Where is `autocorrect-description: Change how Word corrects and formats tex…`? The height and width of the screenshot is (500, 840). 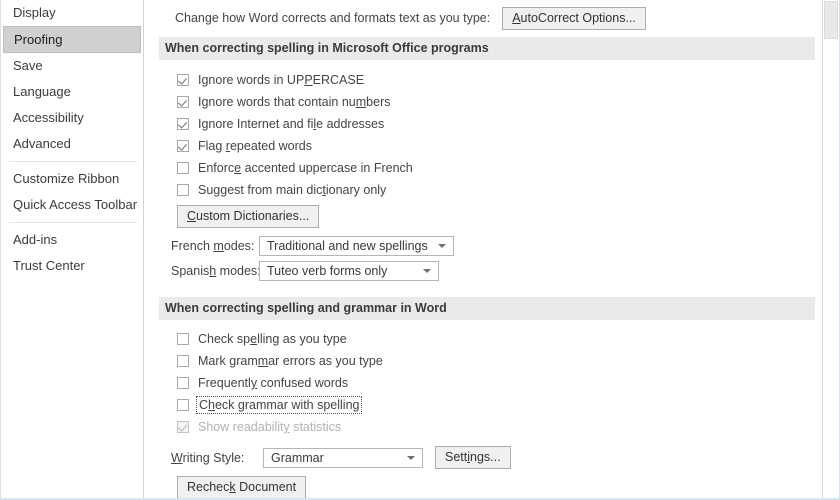
autocorrect-description: Change how Word corrects and formats tex… is located at coordinates (333, 18).